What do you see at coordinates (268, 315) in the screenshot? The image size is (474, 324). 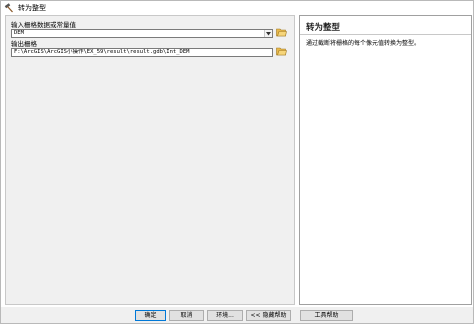 I see `hide-help-button: << 隐藏帮助` at bounding box center [268, 315].